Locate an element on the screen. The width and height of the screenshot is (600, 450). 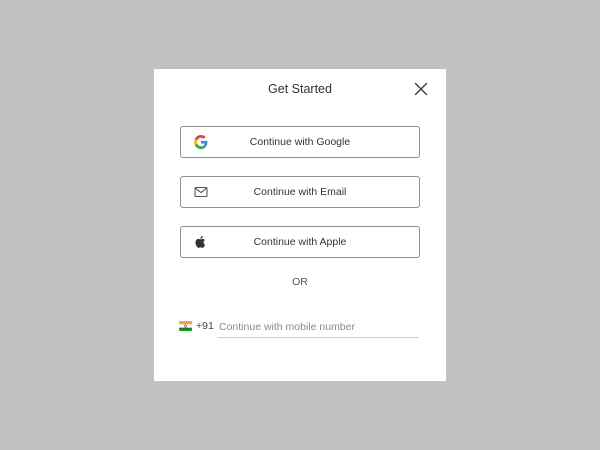
close-icon is located at coordinates (421, 89).